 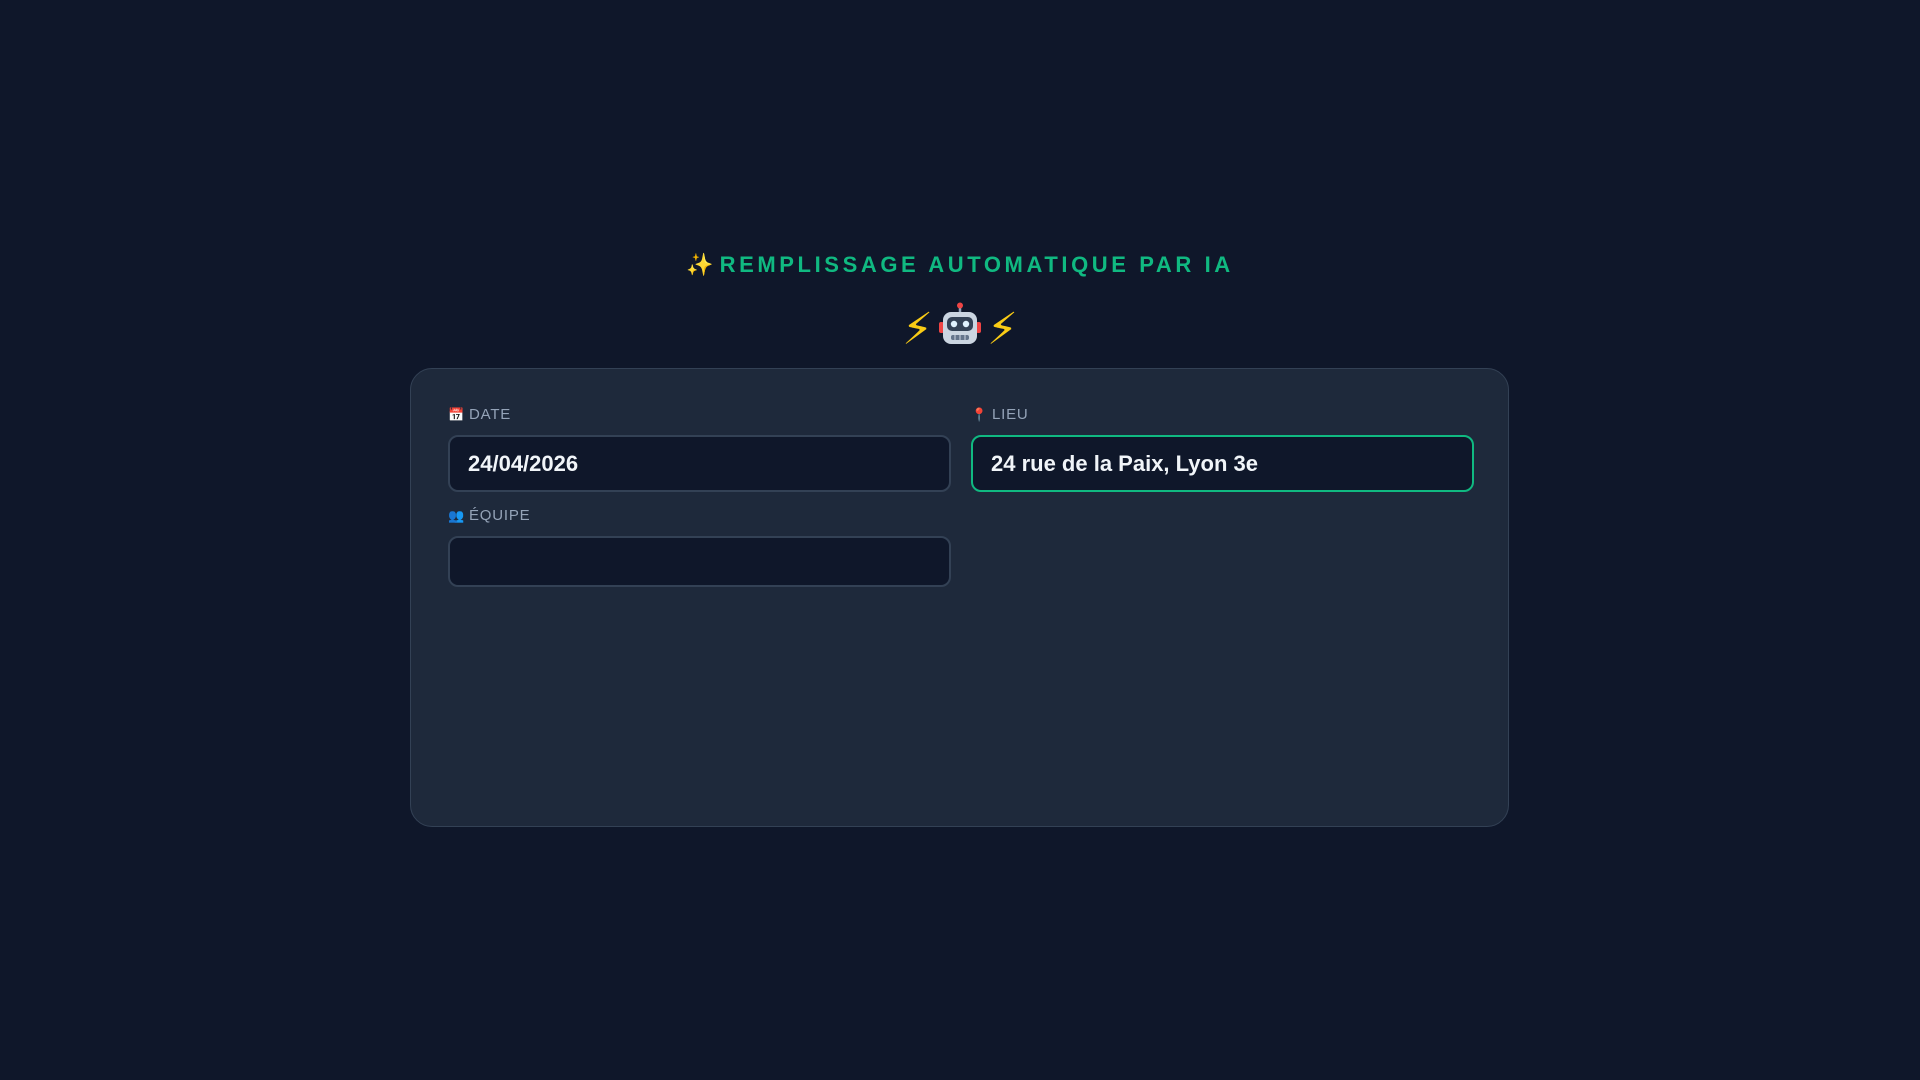 What do you see at coordinates (1010, 414) in the screenshot?
I see `lieu-label-text: LIEU` at bounding box center [1010, 414].